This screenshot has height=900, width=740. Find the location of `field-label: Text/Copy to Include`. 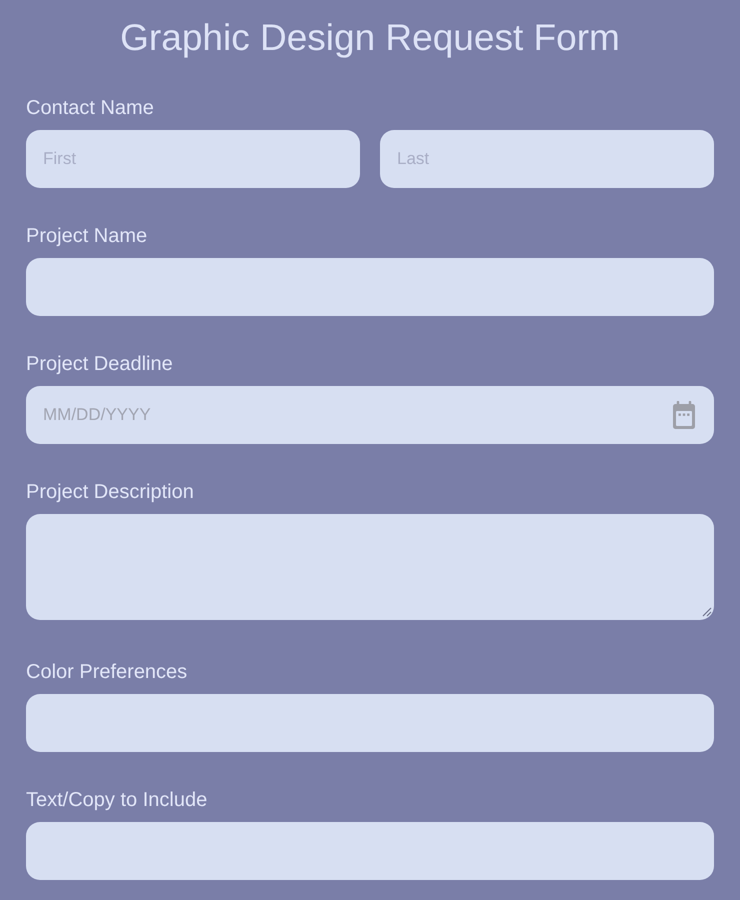

field-label: Text/Copy to Include is located at coordinates (117, 800).